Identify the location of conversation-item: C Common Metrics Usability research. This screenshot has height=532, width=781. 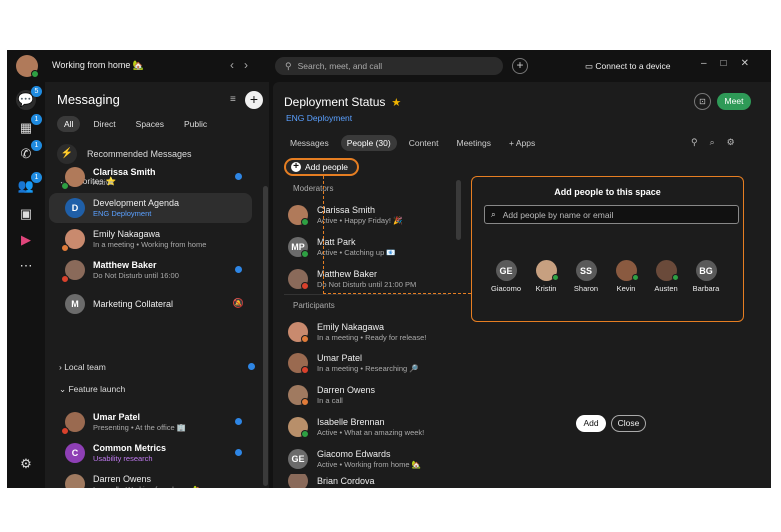
(150, 453).